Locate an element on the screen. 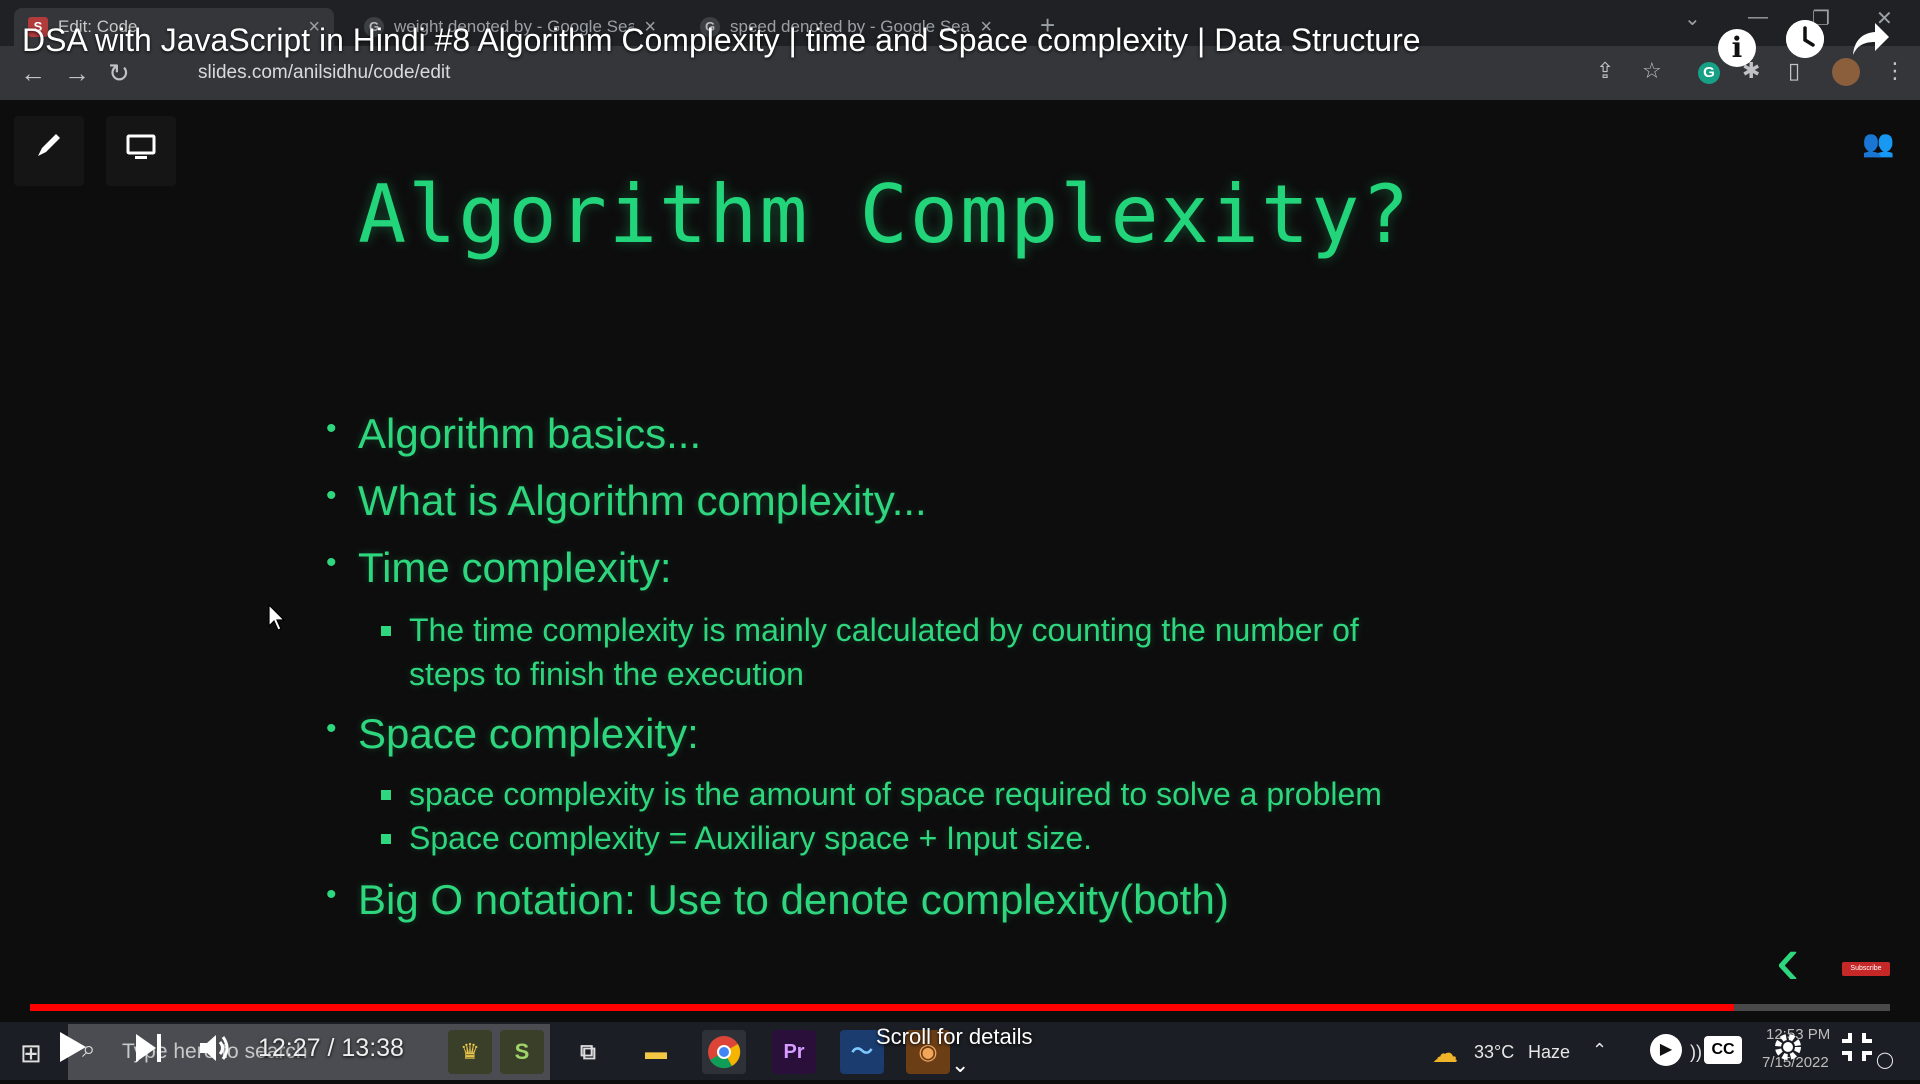 The height and width of the screenshot is (1084, 1920). slide-bullet: Time complexity: is located at coordinates (515, 567).